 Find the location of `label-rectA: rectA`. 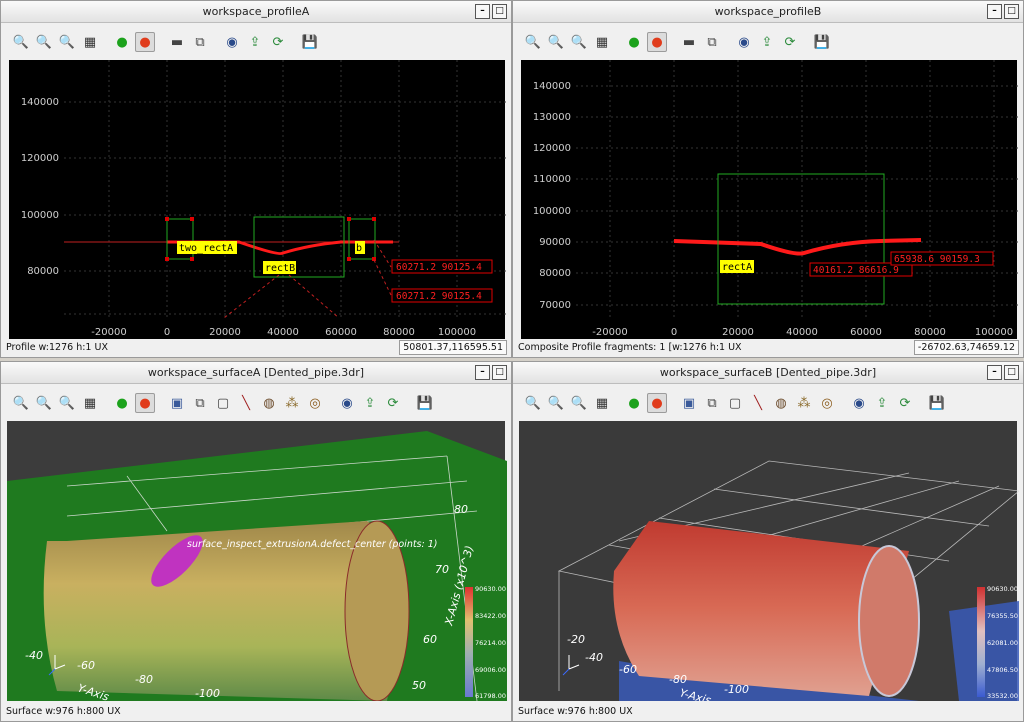

label-rectA: rectA is located at coordinates (737, 267).